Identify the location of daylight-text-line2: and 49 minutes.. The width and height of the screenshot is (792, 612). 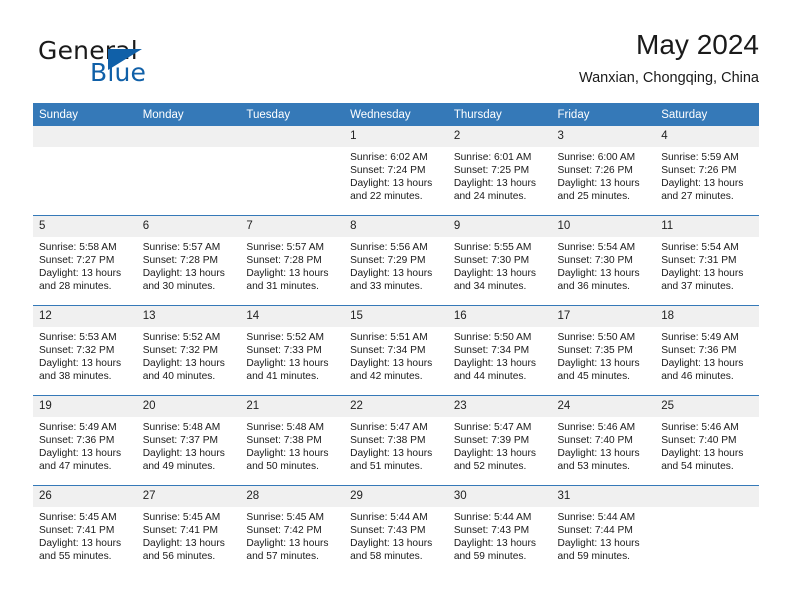
(179, 467).